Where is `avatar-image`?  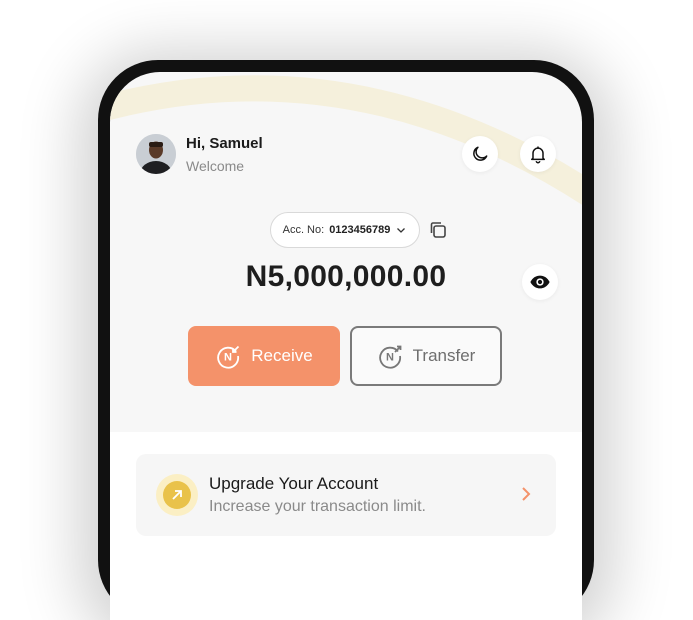 avatar-image is located at coordinates (156, 154).